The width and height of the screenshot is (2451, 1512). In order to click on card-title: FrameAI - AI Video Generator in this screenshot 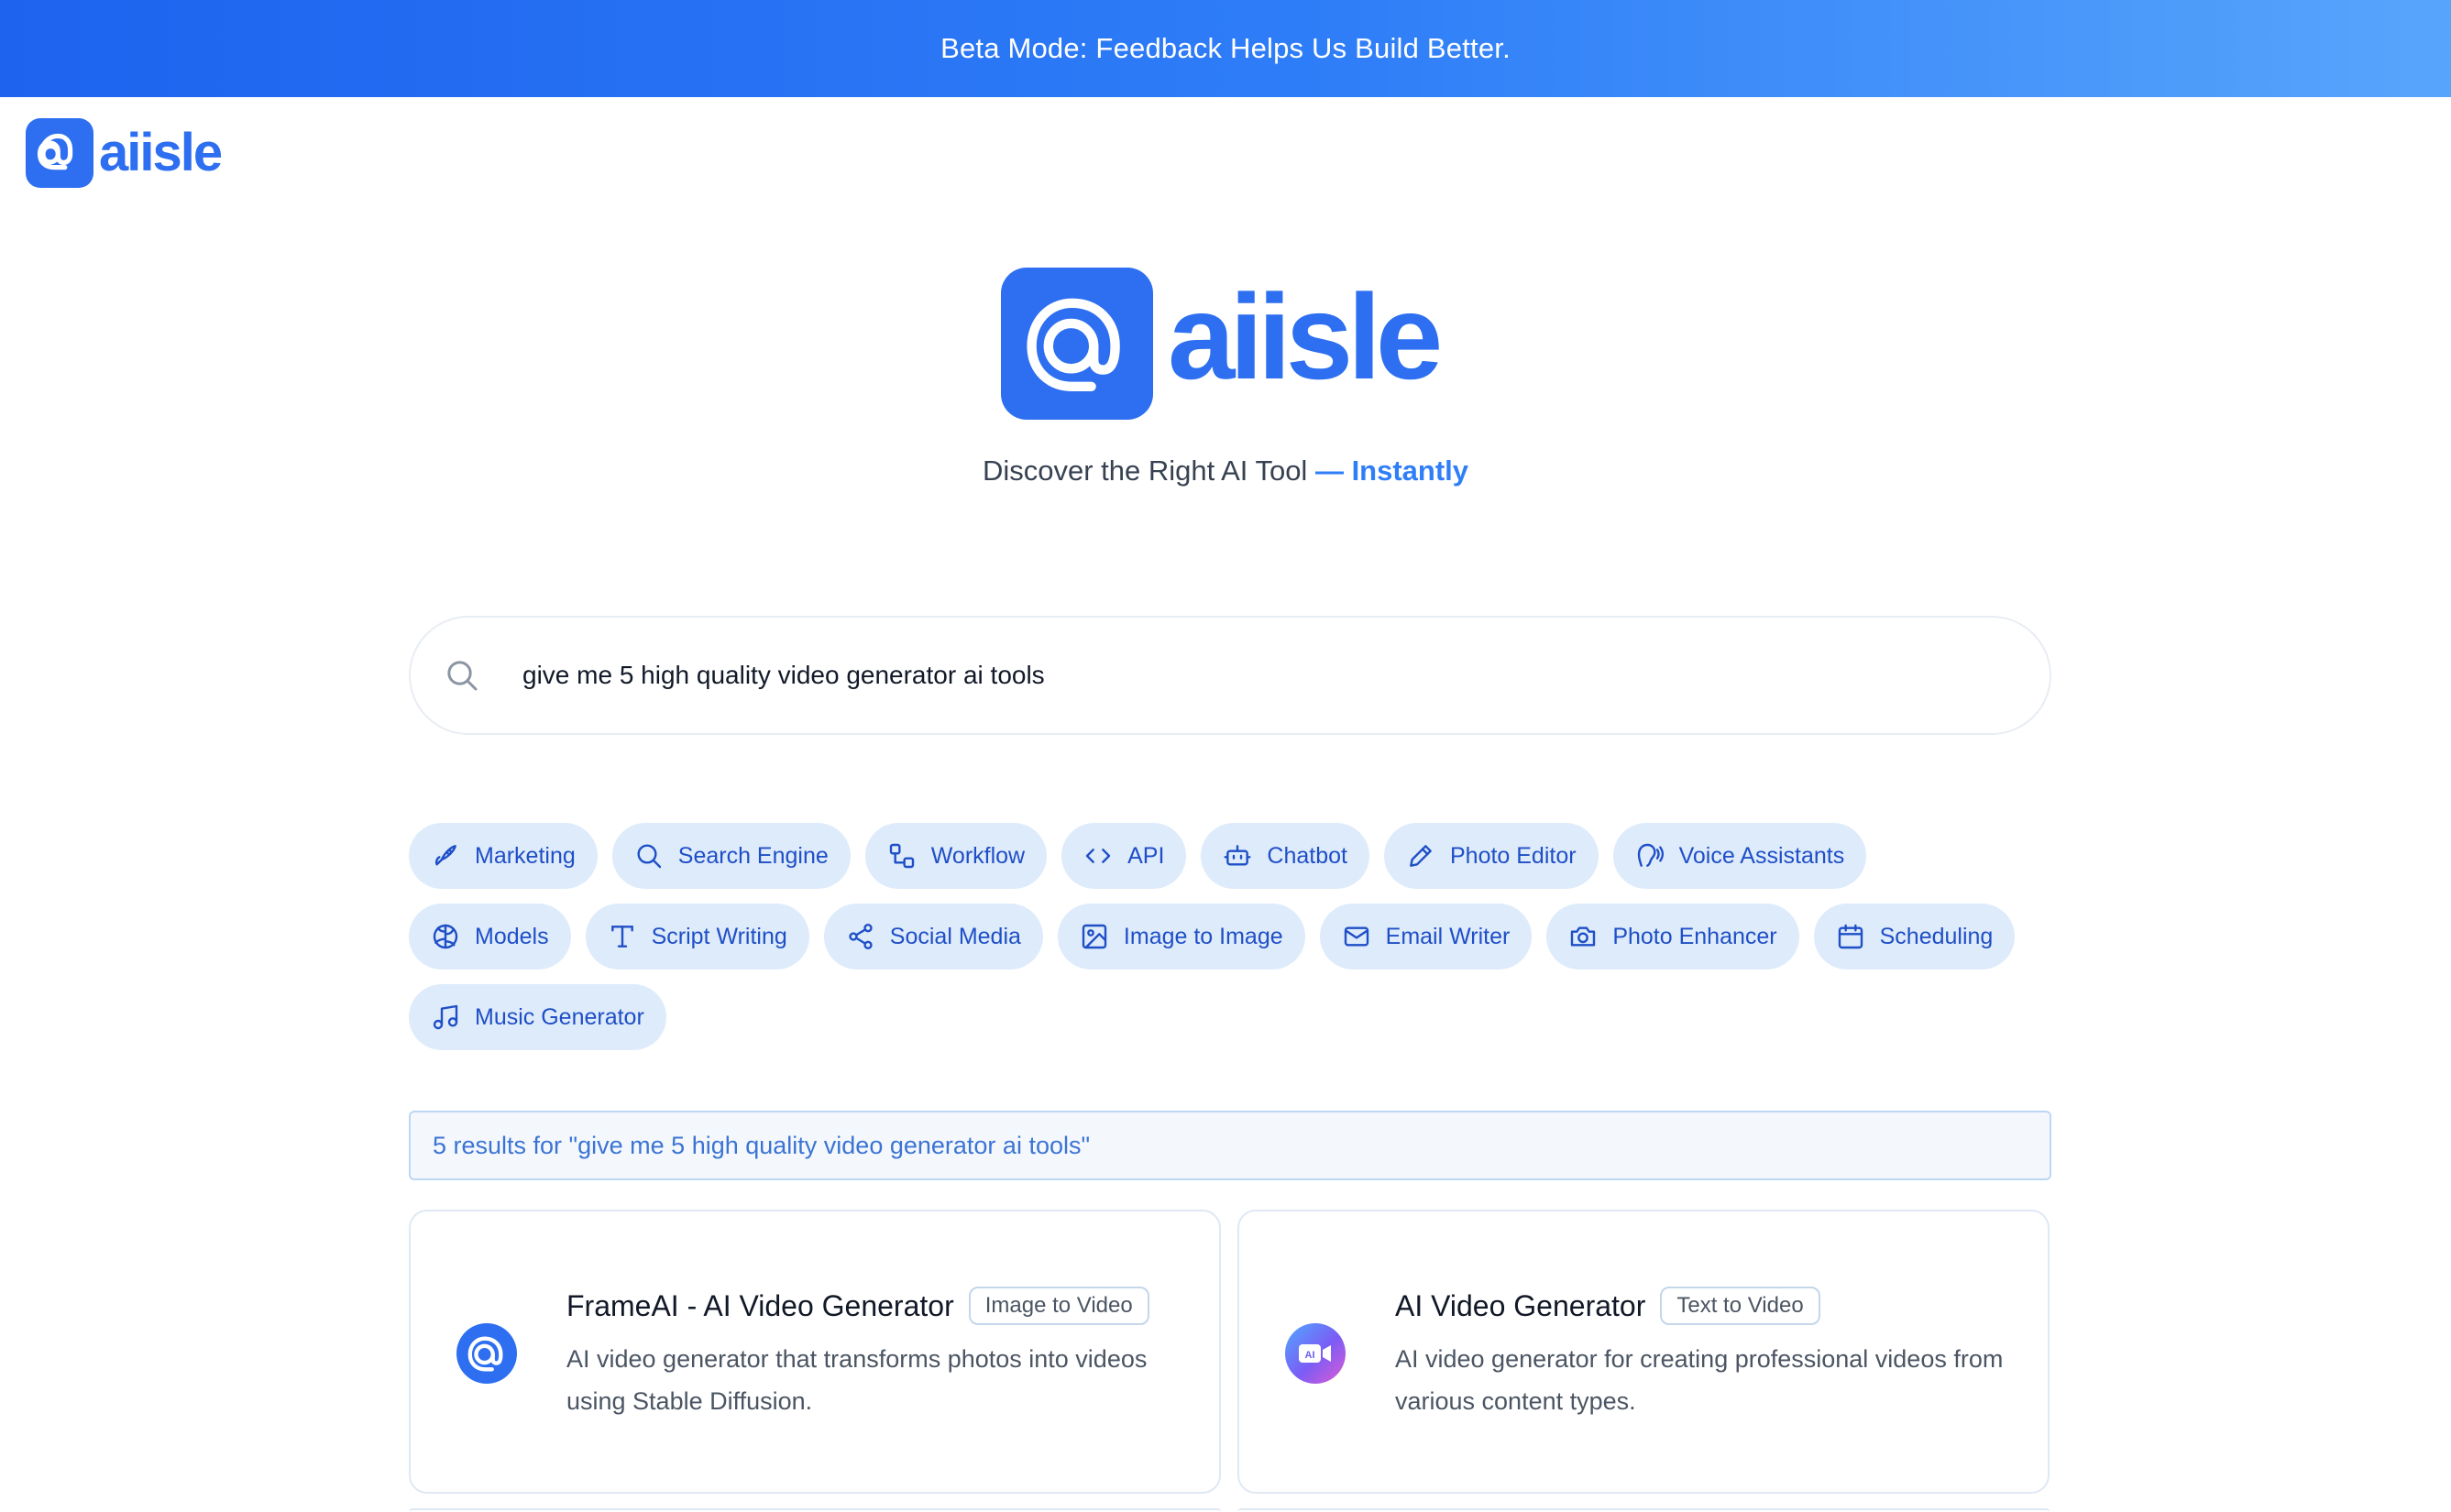, I will do `click(760, 1306)`.